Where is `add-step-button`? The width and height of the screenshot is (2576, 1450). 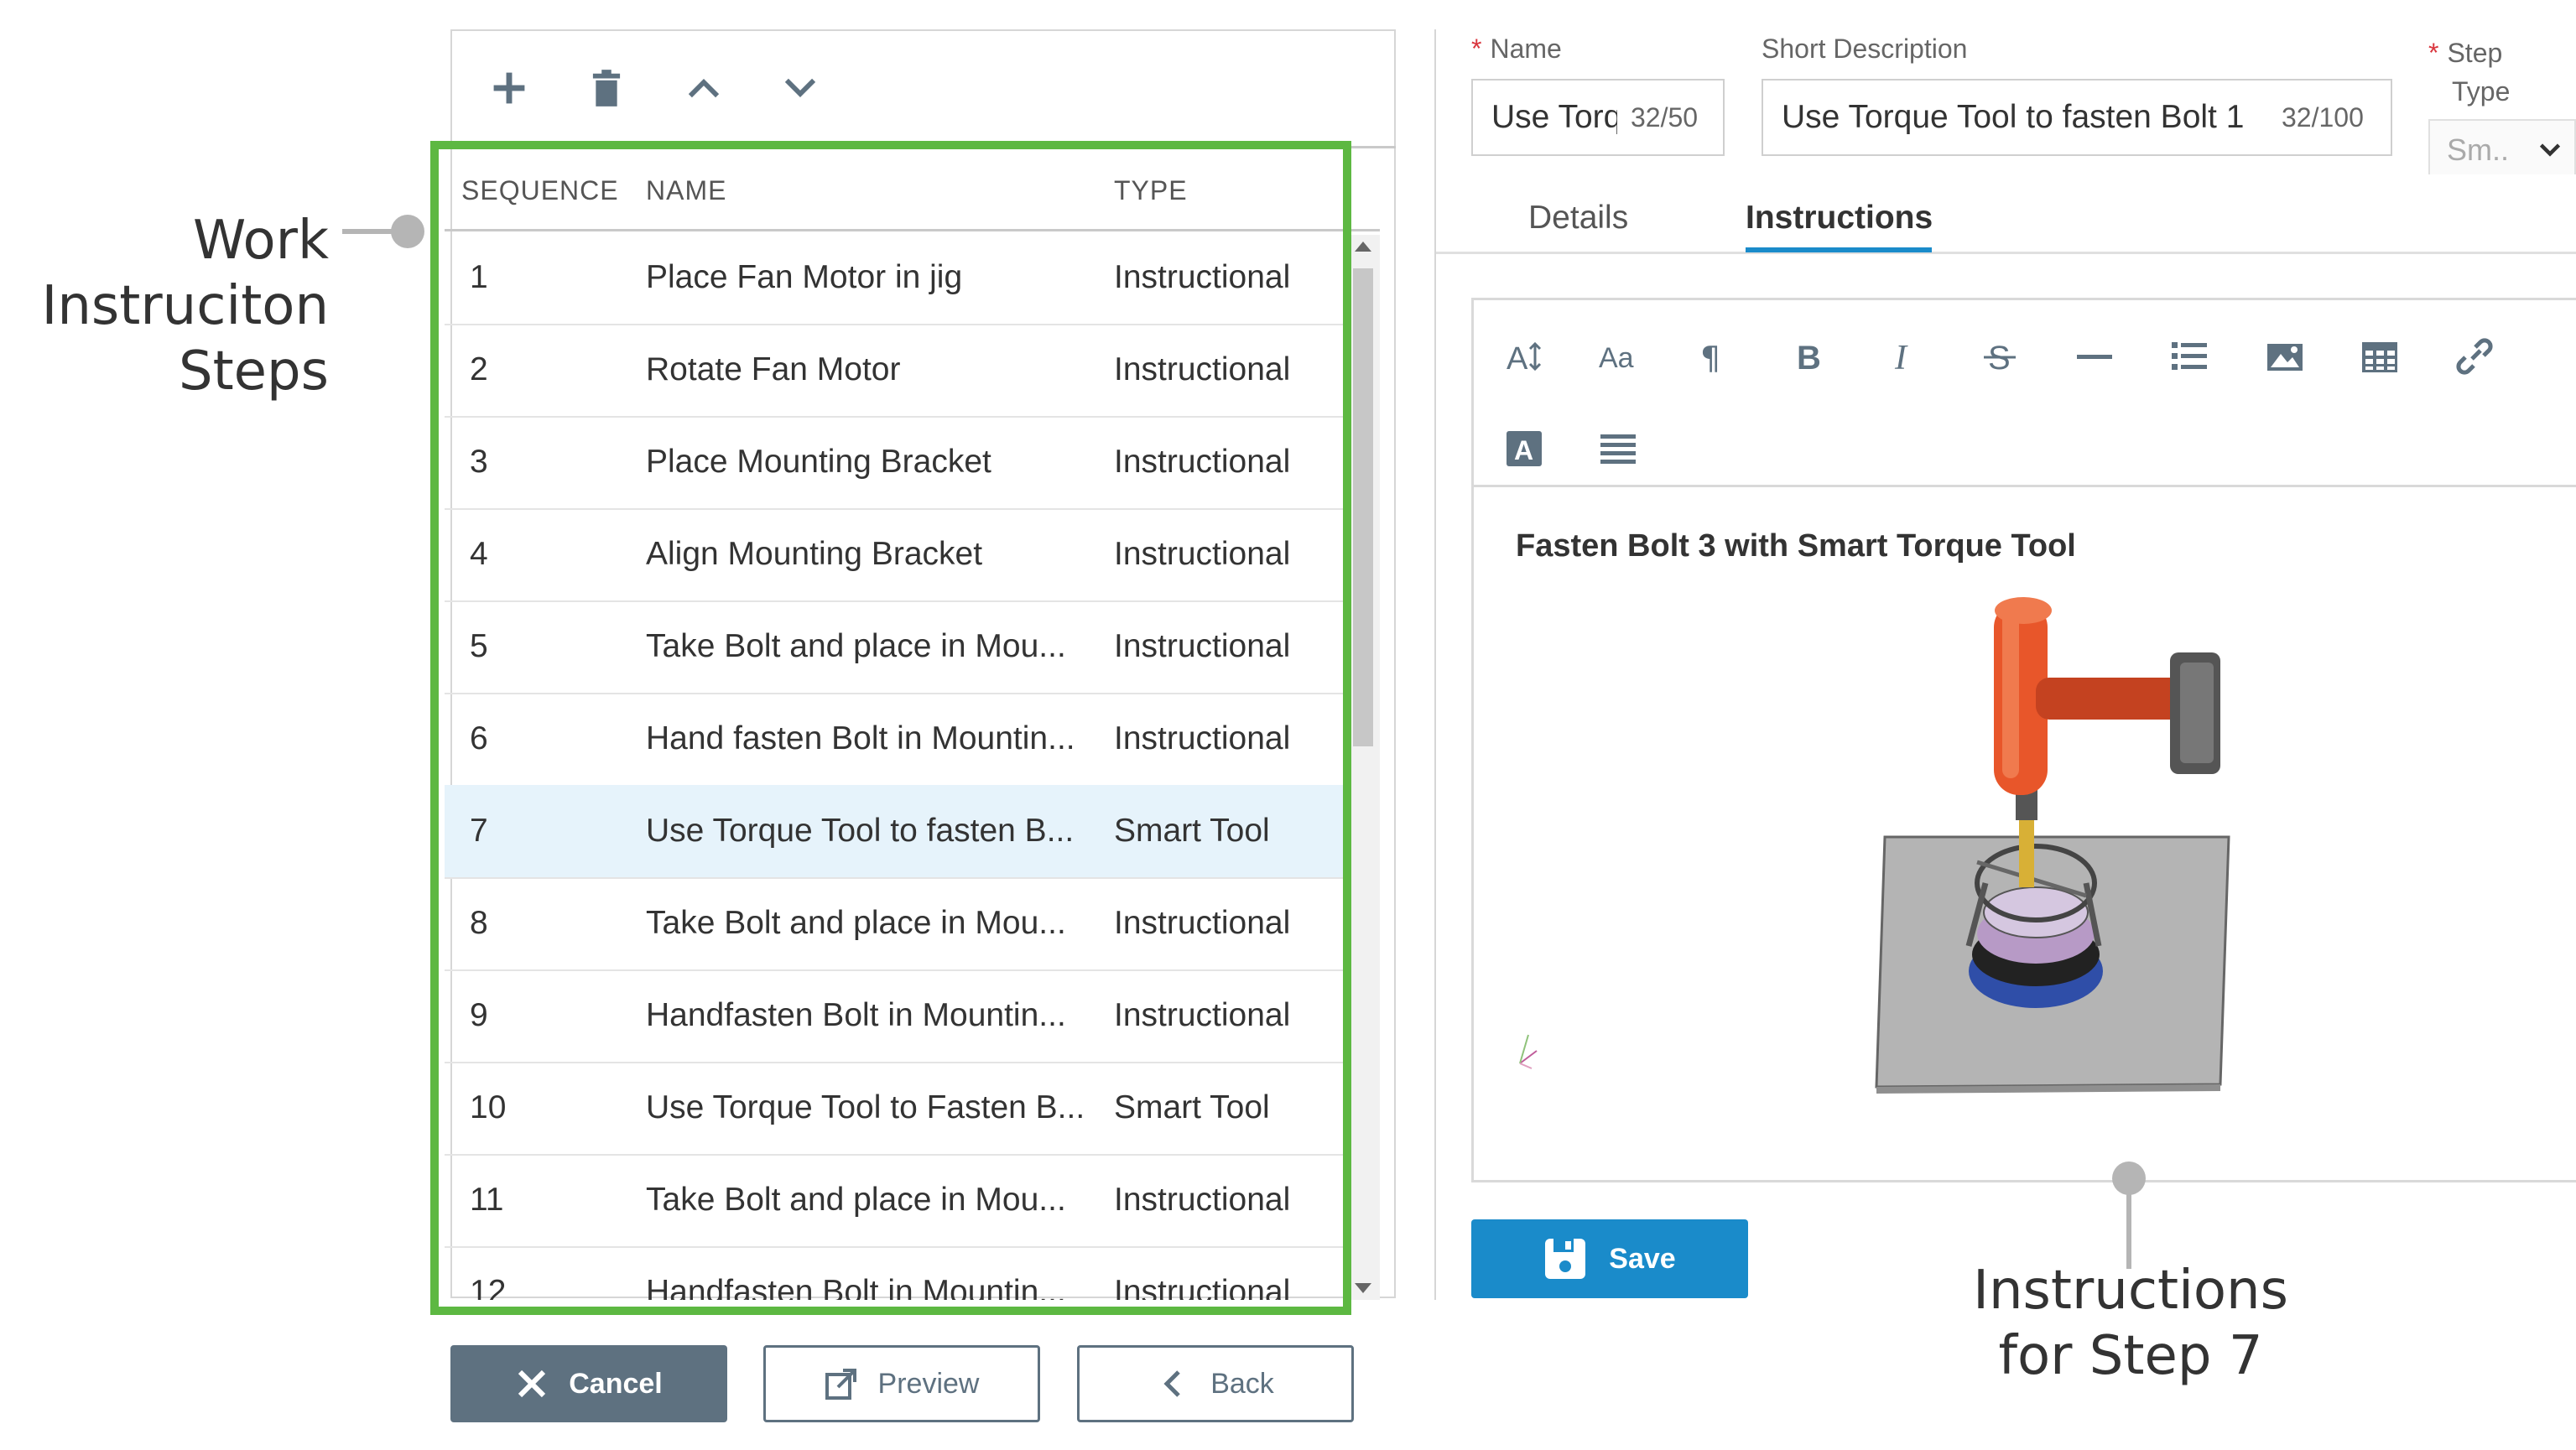 add-step-button is located at coordinates (509, 88).